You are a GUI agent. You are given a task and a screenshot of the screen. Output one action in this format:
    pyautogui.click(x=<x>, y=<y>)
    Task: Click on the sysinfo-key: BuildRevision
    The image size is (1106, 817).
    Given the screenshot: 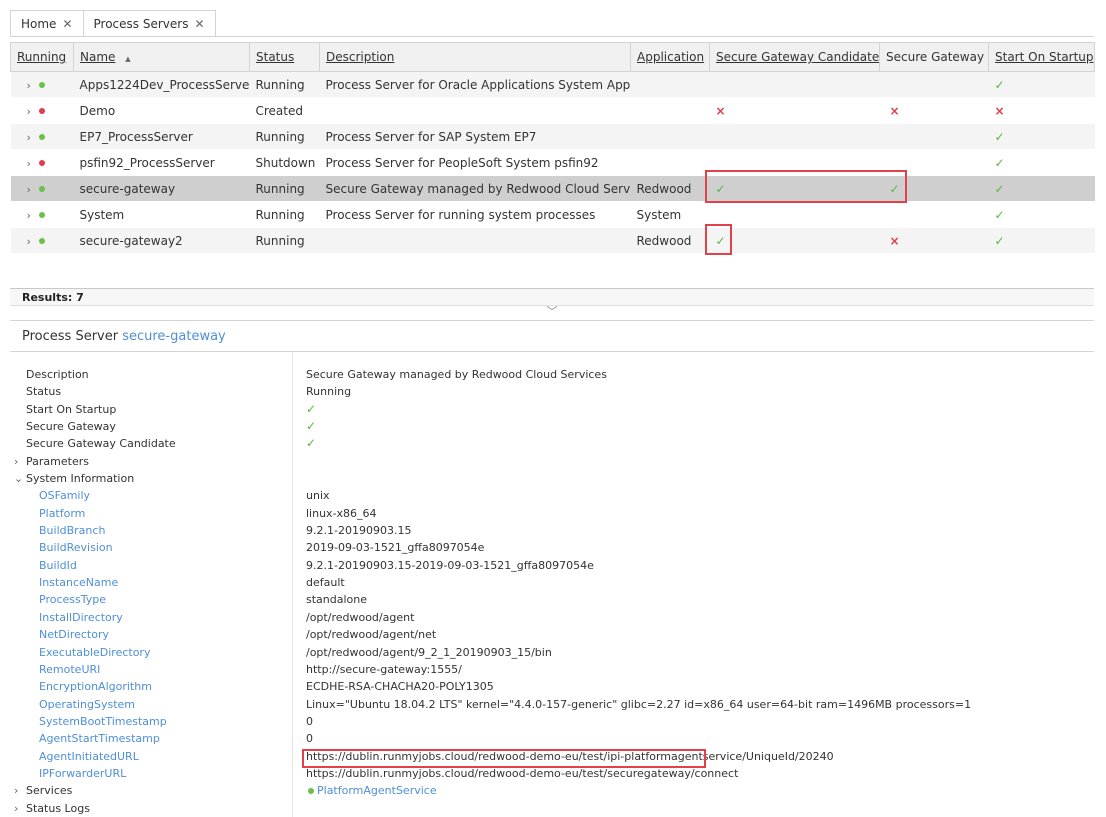 What is the action you would take?
    pyautogui.click(x=149, y=547)
    